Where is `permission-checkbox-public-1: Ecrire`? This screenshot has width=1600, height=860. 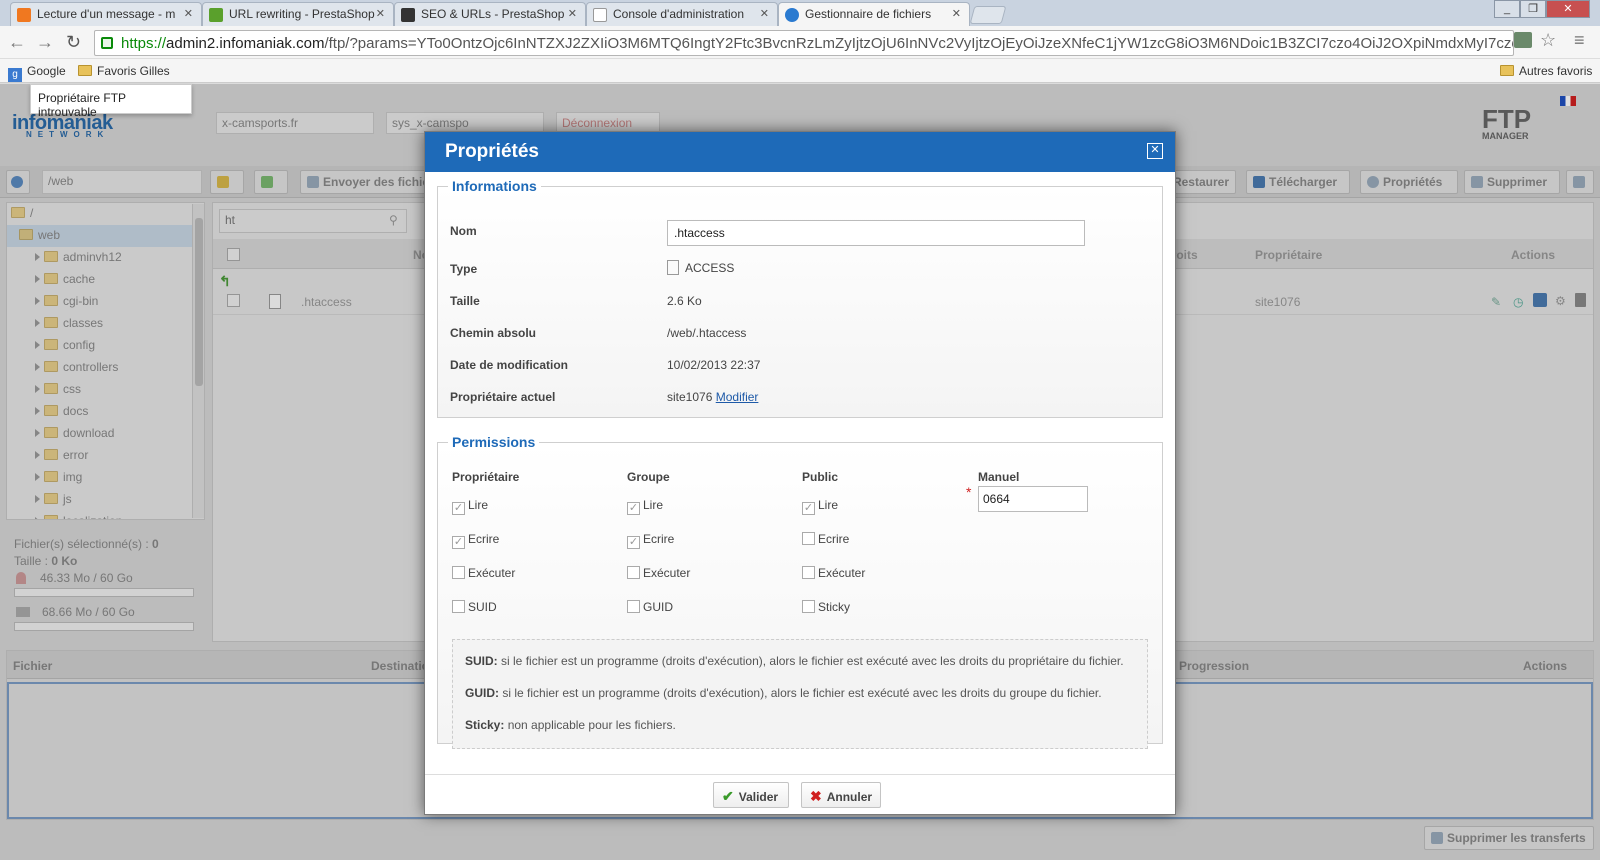 permission-checkbox-public-1: Ecrire is located at coordinates (825, 539).